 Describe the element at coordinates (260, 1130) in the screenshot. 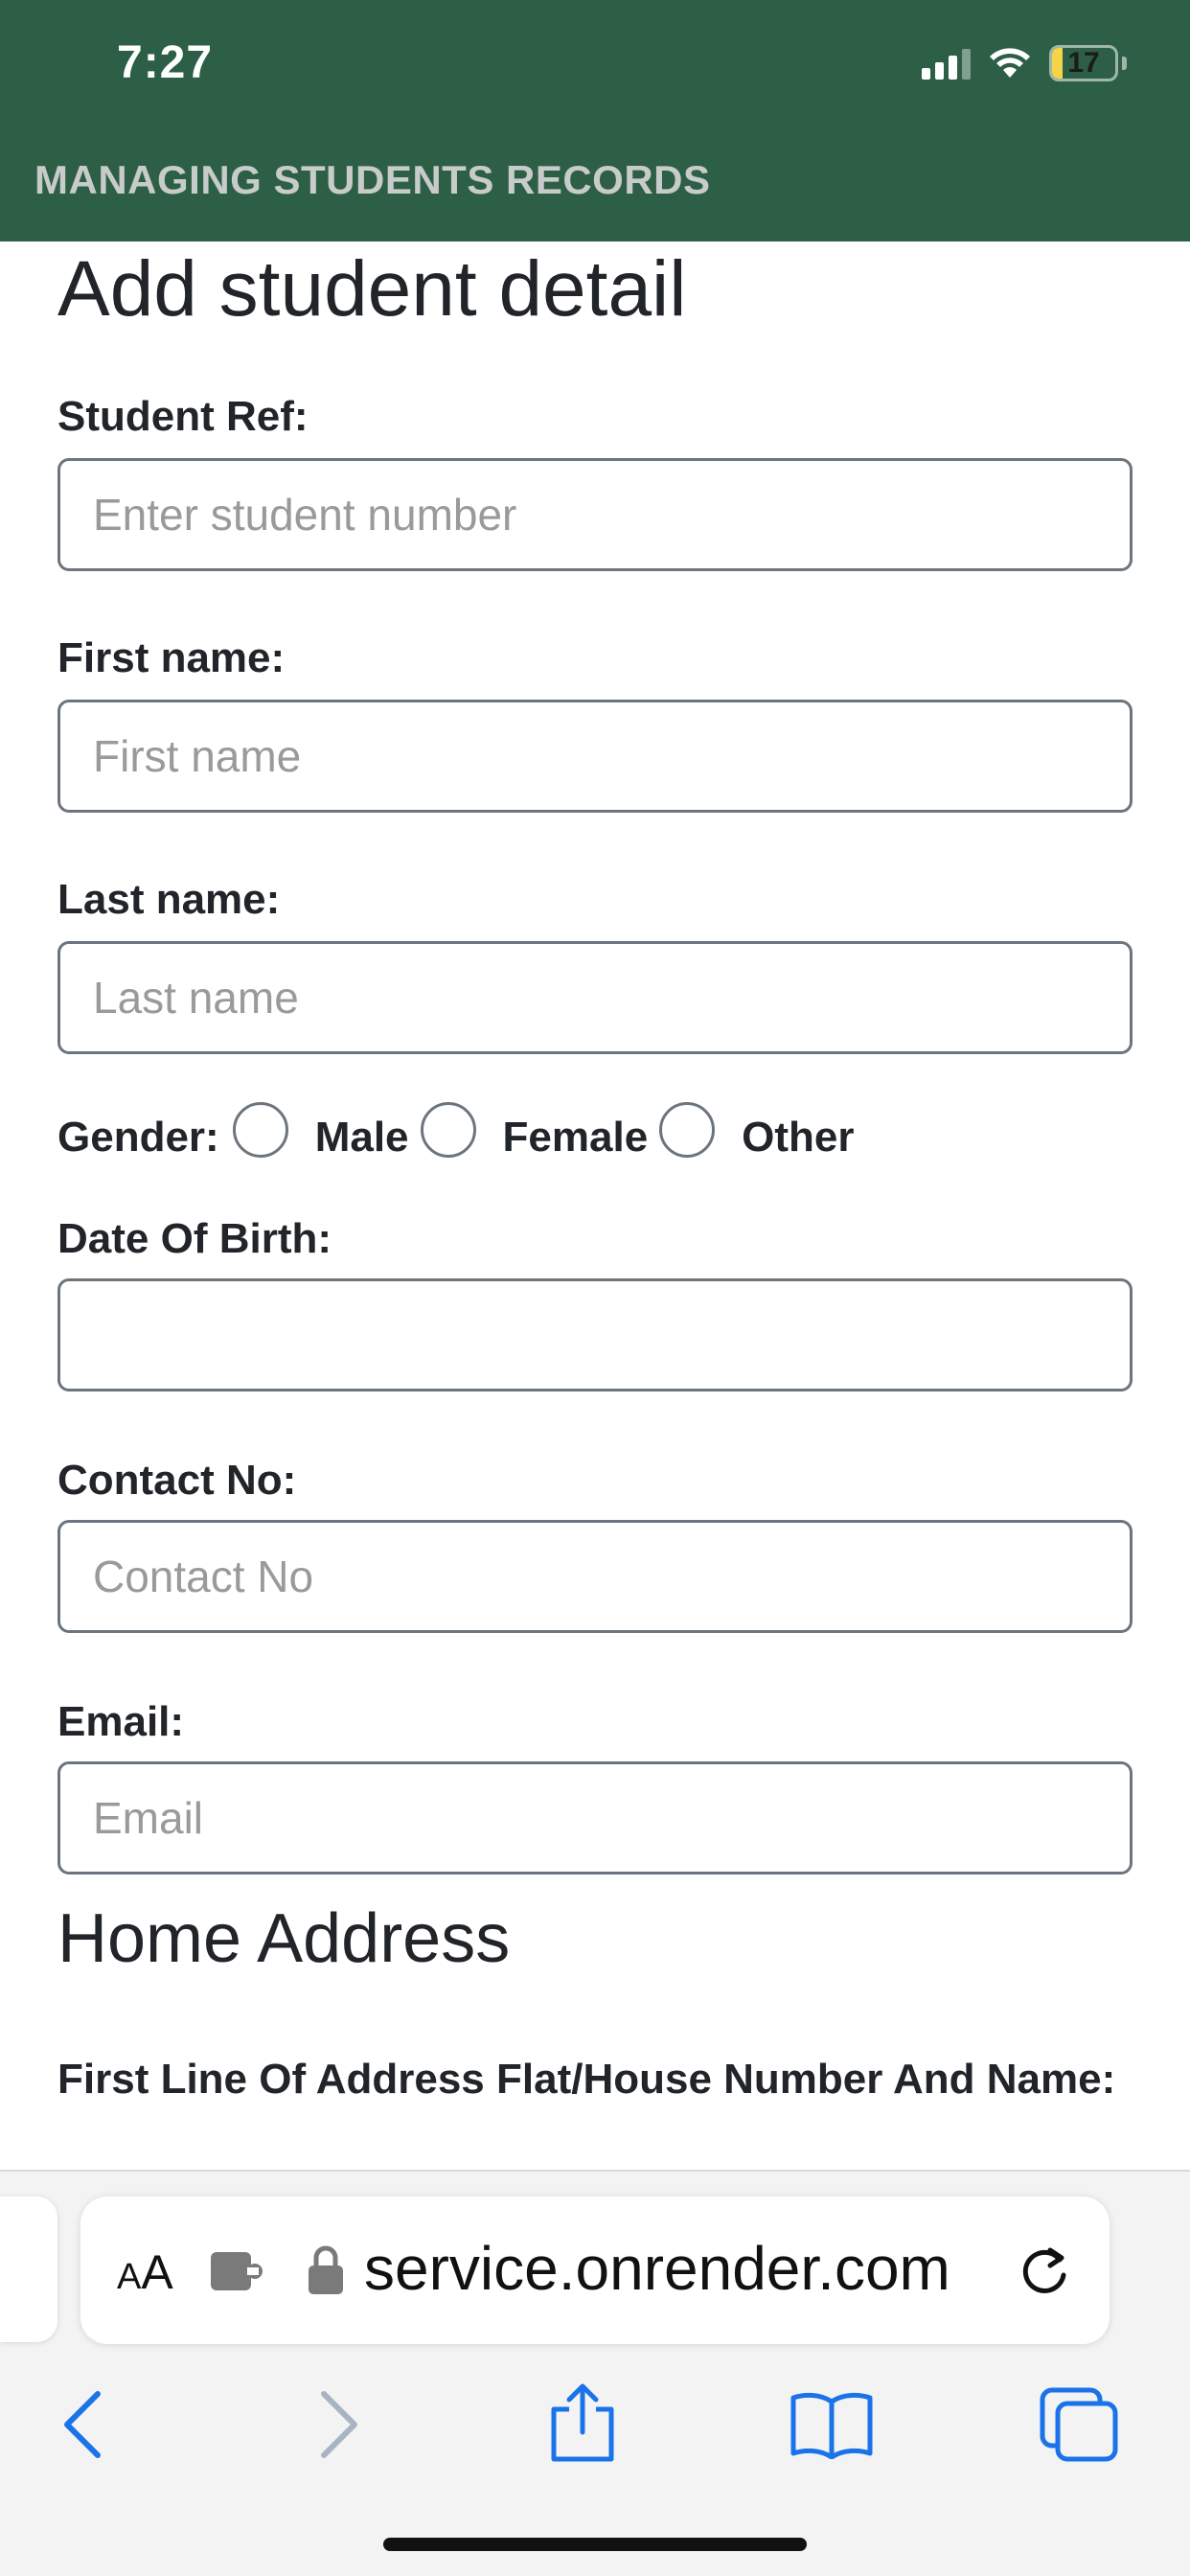

I see `gender-male-radio` at that location.